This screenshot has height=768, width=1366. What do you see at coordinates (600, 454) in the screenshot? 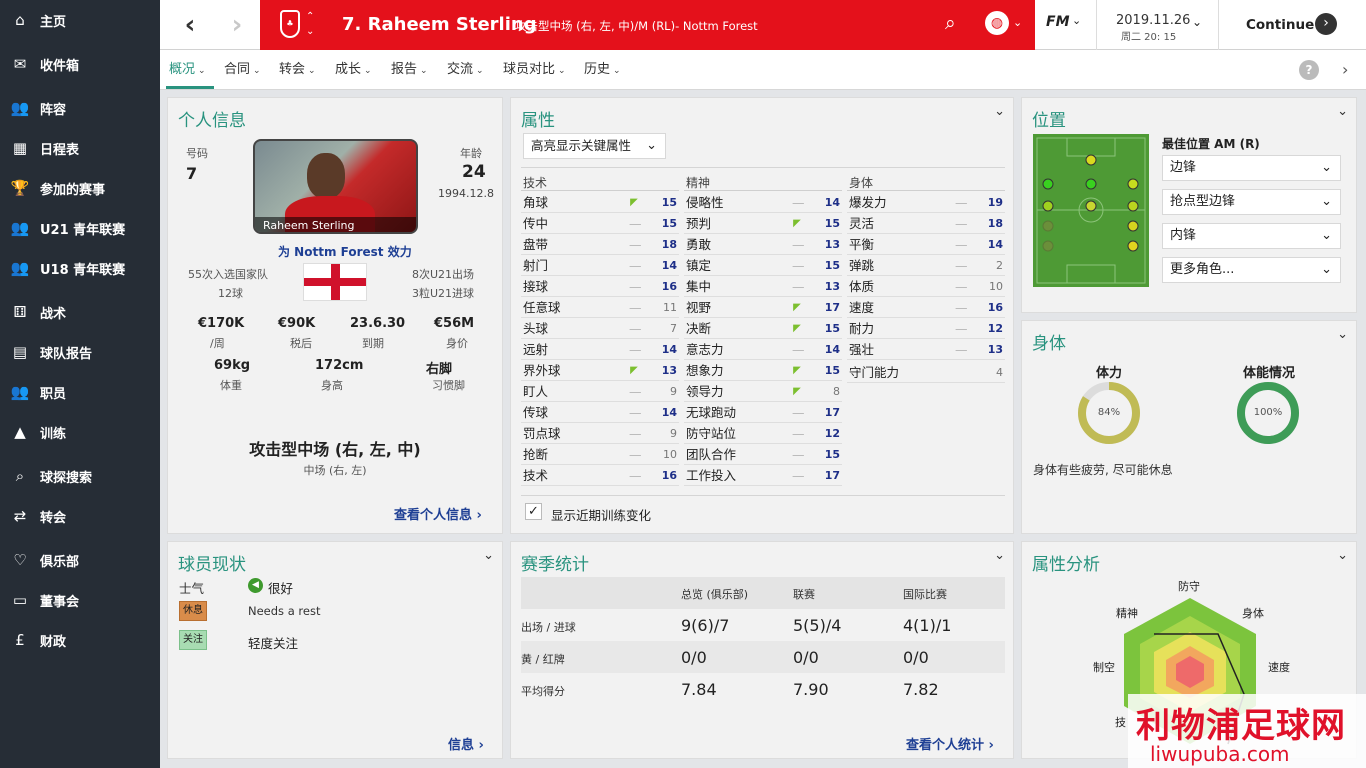
I see `attribute-row: 抢断 — 10` at bounding box center [600, 454].